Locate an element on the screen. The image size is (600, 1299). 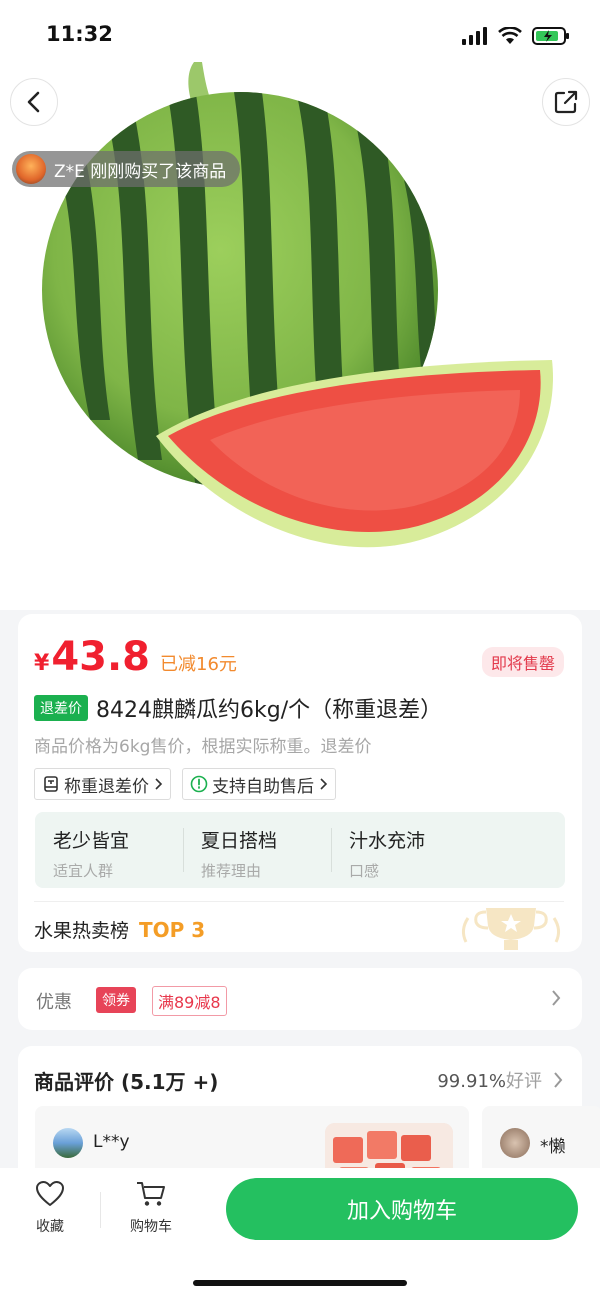
feature-box: 老少皆宜 适宜人群 夏日搭档 推荐理由 汁水充沛 口感 is located at coordinates (300, 850).